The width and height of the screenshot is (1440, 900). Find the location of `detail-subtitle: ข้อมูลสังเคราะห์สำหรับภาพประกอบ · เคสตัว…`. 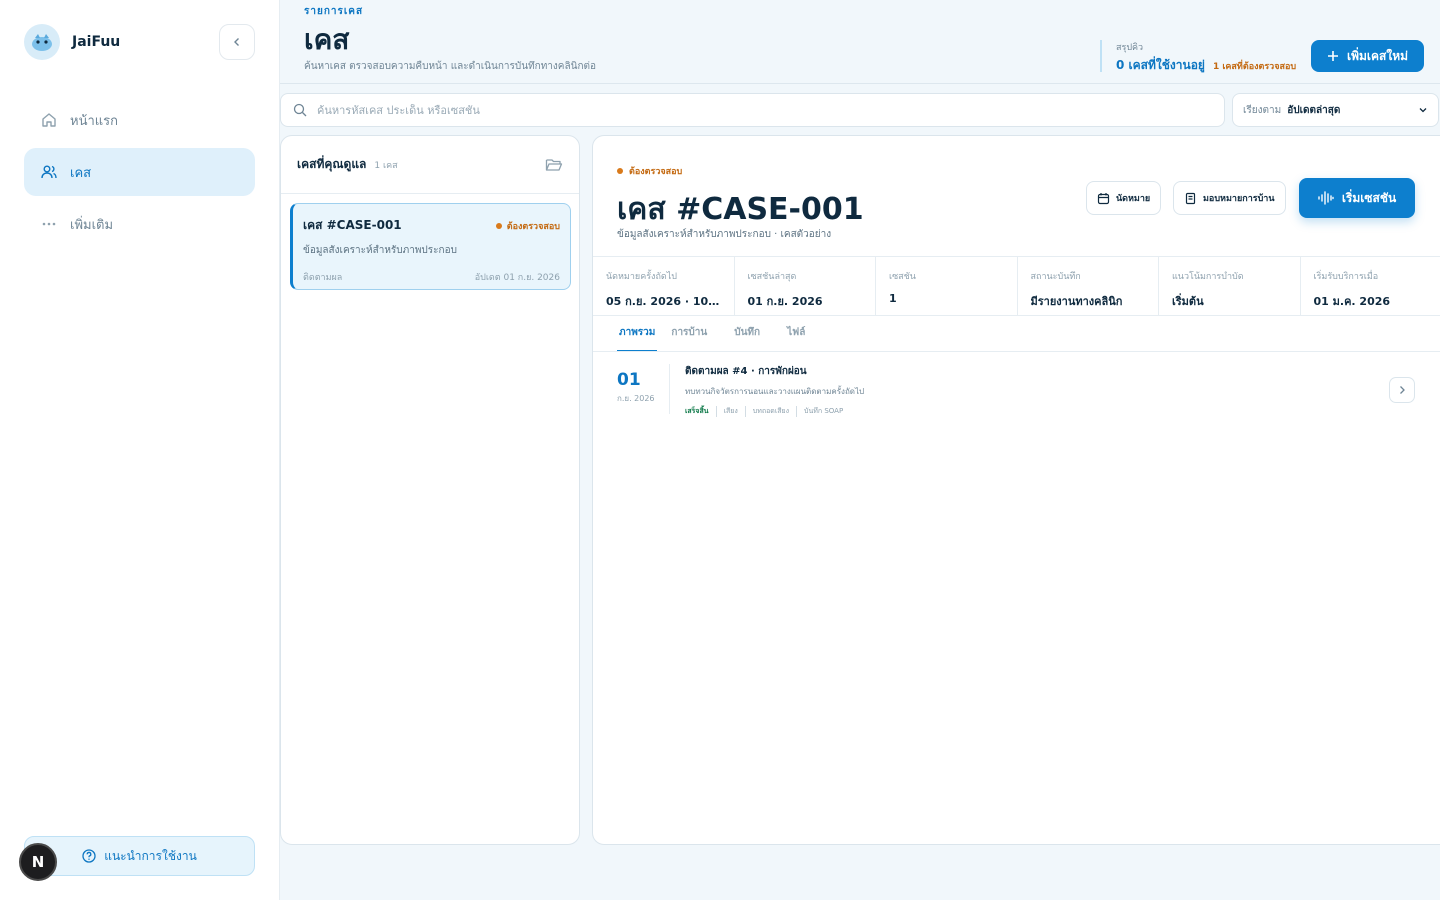

detail-subtitle: ข้อมูลสังเคราะห์สำหรับภาพประกอบ · เคสตัว… is located at coordinates (724, 234).